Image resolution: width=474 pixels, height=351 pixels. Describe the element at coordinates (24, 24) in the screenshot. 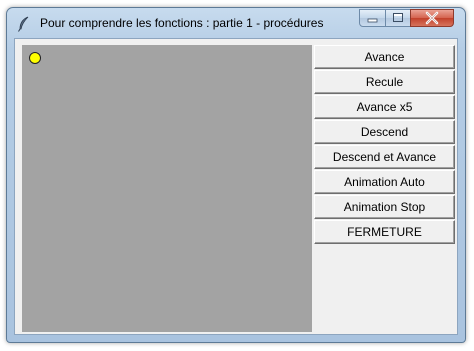

I see `feather-icon` at that location.